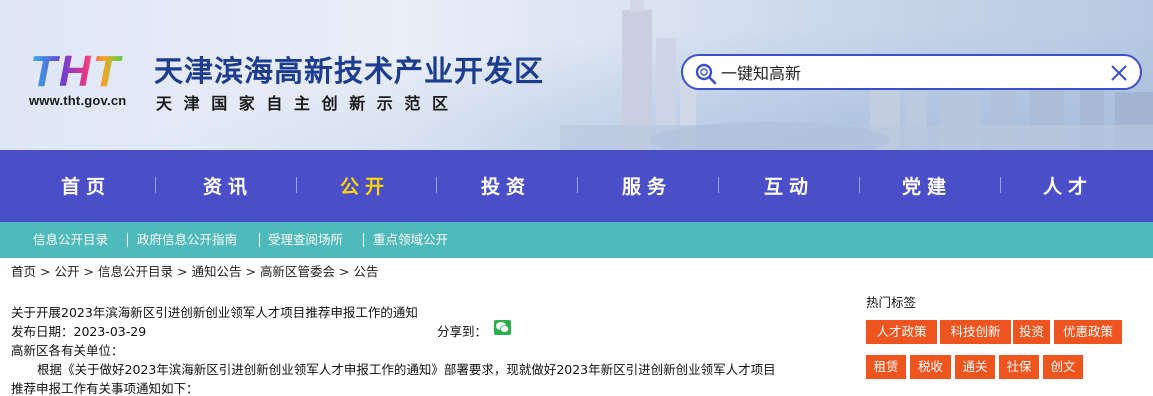 This screenshot has width=1153, height=396. What do you see at coordinates (155, 185) in the screenshot?
I see `nav-divider` at bounding box center [155, 185].